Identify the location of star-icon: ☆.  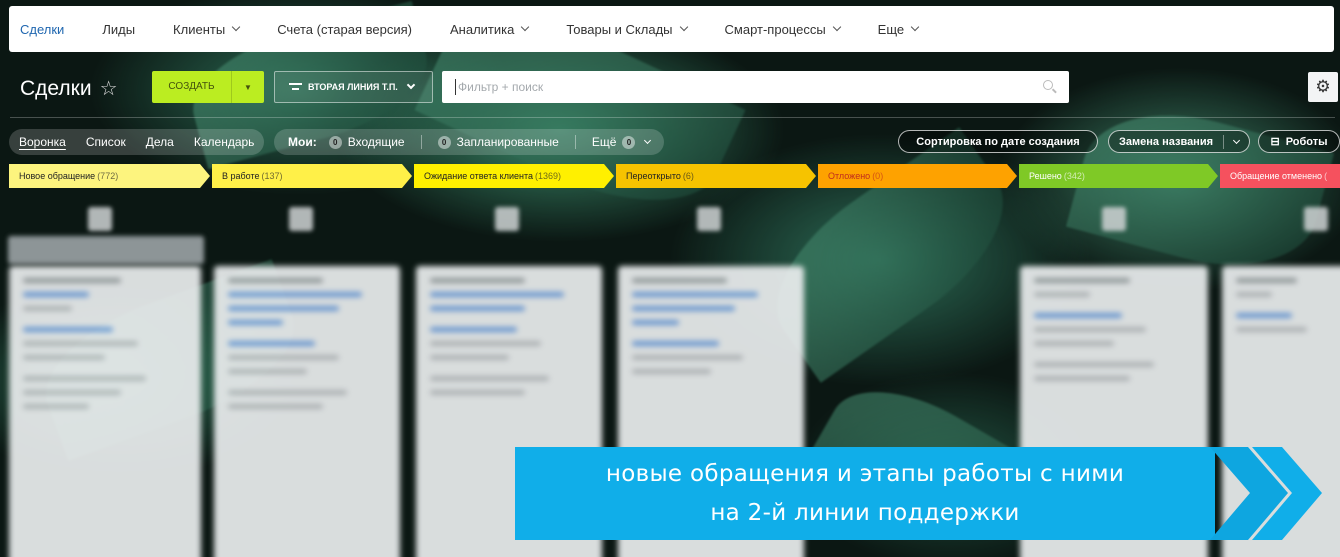
(109, 88).